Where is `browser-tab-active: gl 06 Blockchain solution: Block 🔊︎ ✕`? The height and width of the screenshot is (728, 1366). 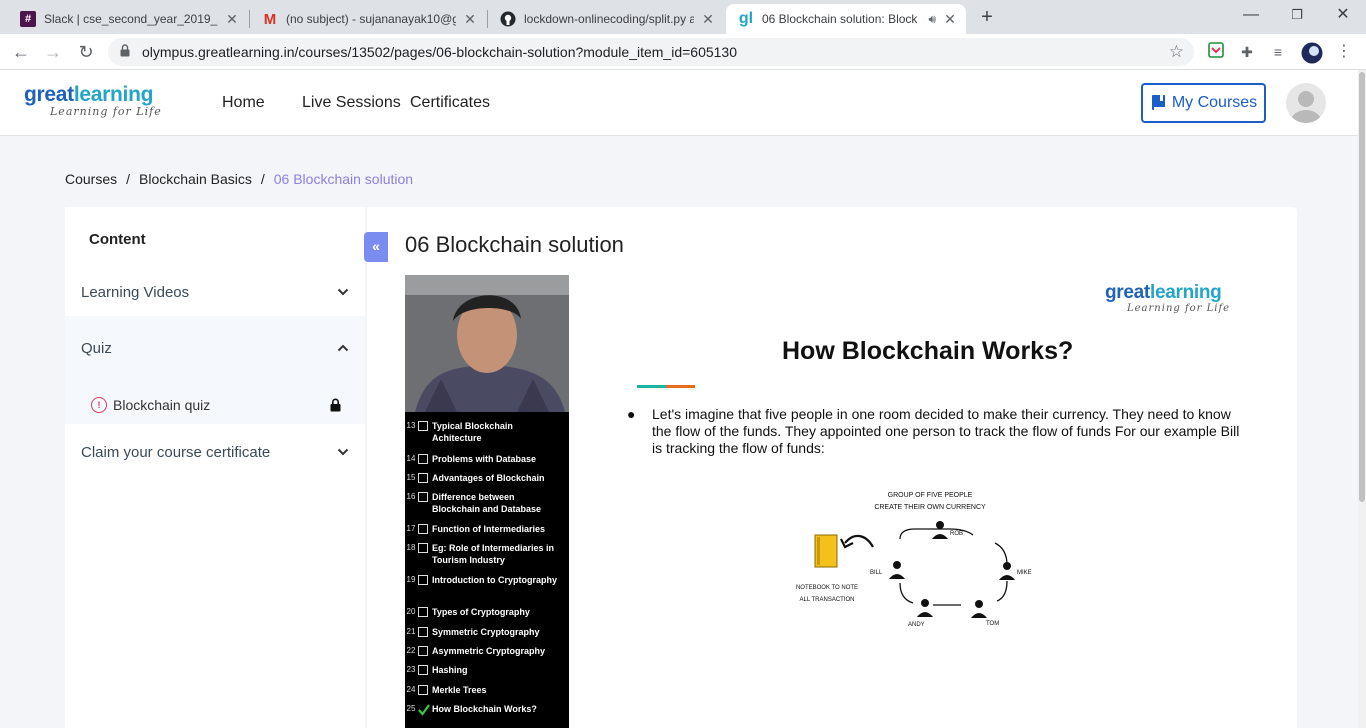 browser-tab-active: gl 06 Blockchain solution: Block 🔊︎ ✕ is located at coordinates (846, 19).